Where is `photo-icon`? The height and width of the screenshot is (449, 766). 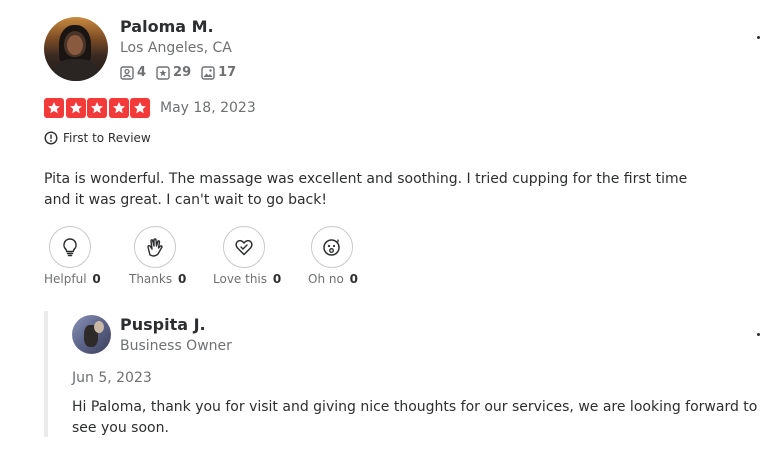
photo-icon is located at coordinates (208, 72).